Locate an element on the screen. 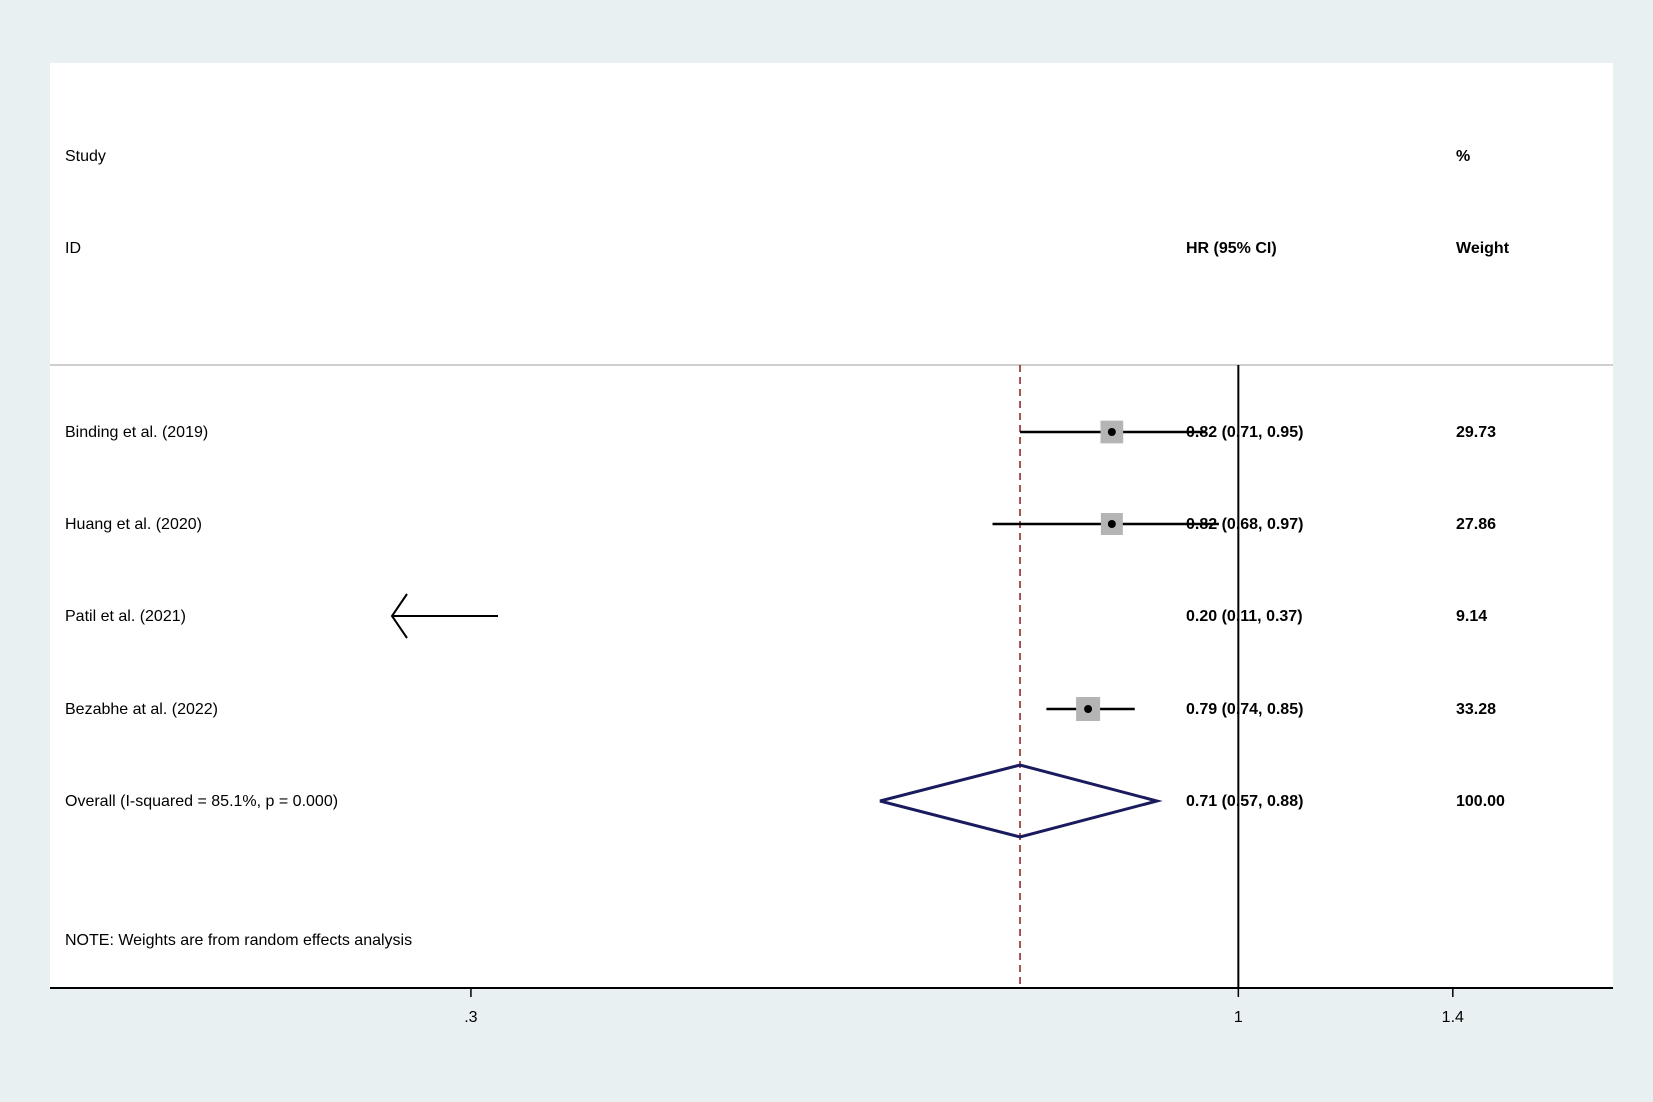 The width and height of the screenshot is (1653, 1102). study-weight: 29.73 is located at coordinates (1476, 432).